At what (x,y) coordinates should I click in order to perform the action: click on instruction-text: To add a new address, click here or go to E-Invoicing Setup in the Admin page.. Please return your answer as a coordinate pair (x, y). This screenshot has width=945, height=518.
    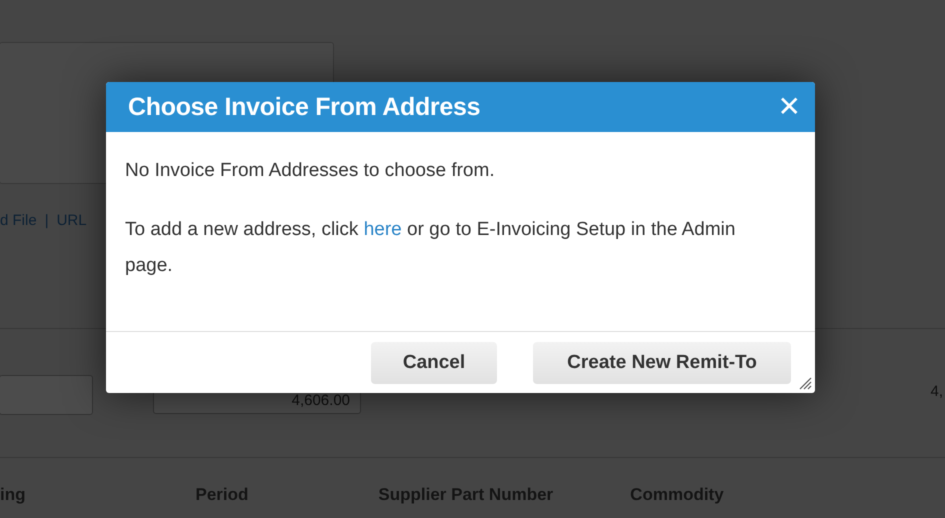
    Looking at the image, I should click on (430, 248).